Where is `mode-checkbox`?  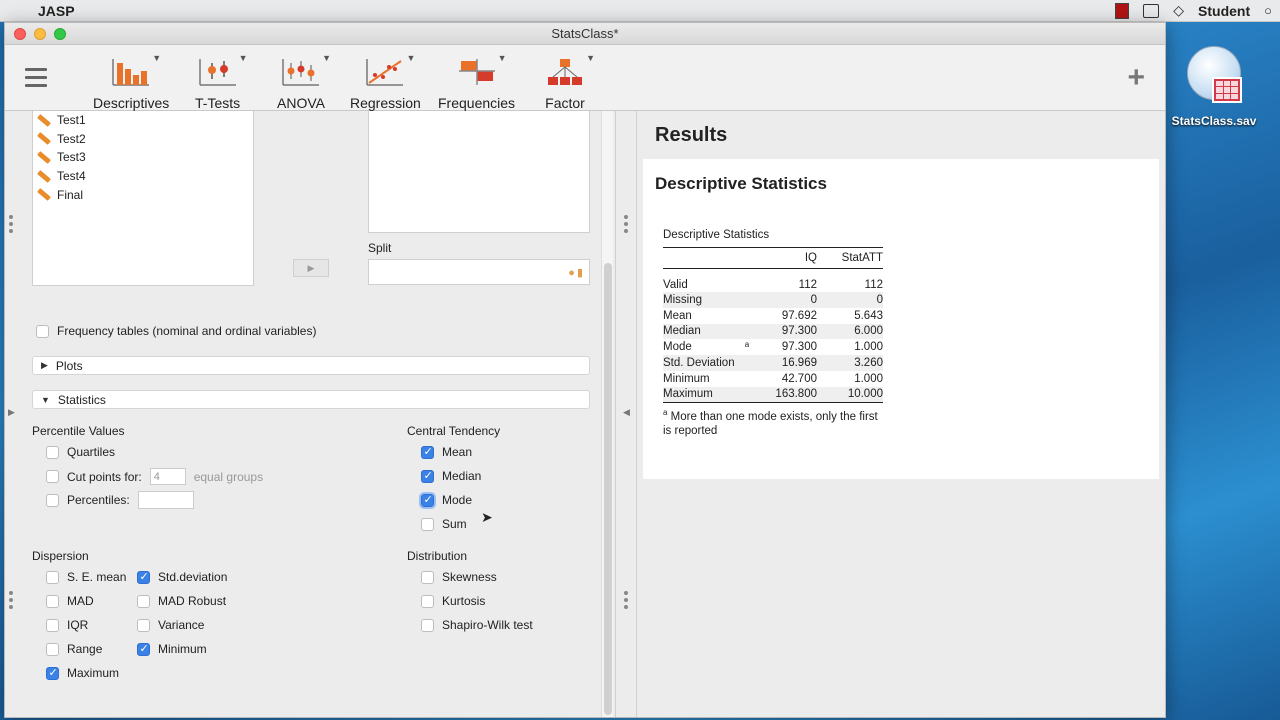 mode-checkbox is located at coordinates (427, 500).